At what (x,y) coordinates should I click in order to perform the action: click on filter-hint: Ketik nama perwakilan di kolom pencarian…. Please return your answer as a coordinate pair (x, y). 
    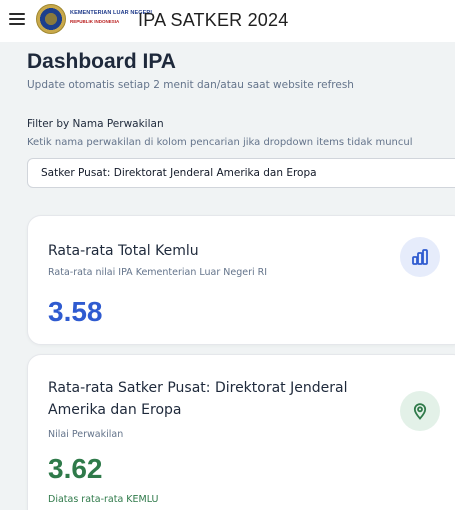
    Looking at the image, I should click on (220, 142).